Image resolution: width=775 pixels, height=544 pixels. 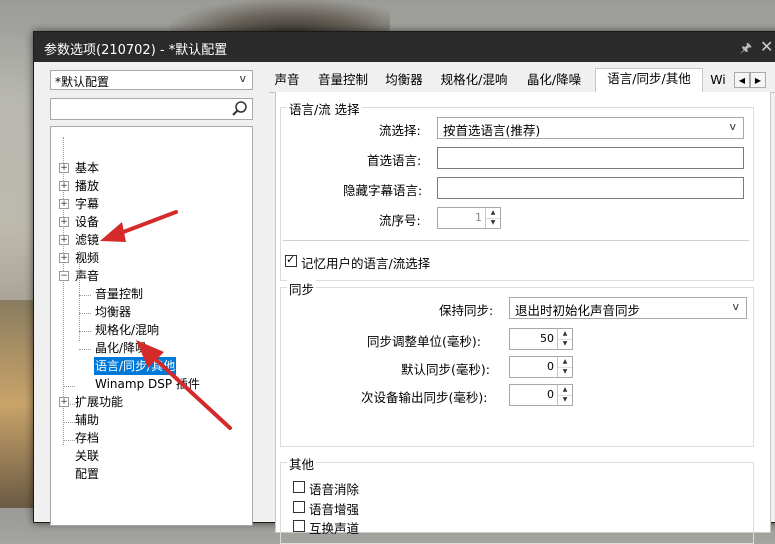 What do you see at coordinates (366, 263) in the screenshot?
I see `remember-language-label: 记忆用户的语言/流选择` at bounding box center [366, 263].